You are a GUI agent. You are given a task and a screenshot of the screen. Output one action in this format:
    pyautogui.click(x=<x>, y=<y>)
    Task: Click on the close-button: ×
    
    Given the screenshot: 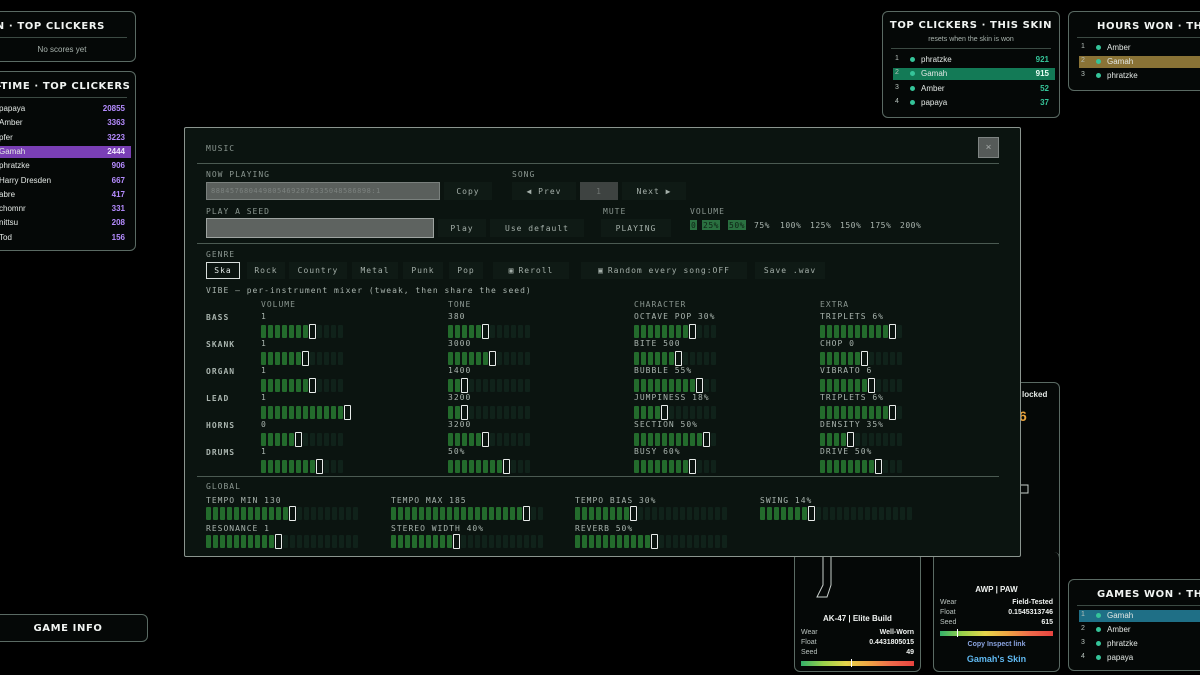 What is the action you would take?
    pyautogui.click(x=988, y=147)
    